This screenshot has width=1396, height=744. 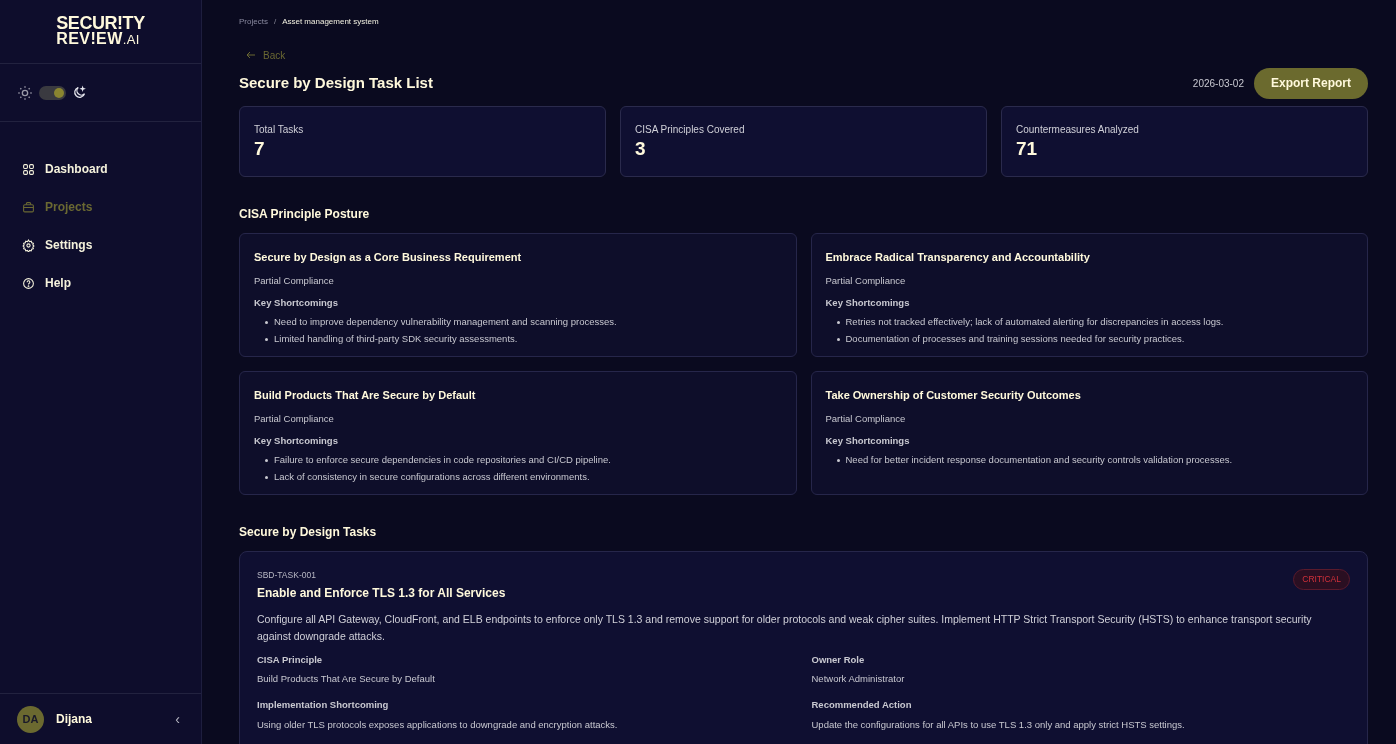 What do you see at coordinates (52, 92) in the screenshot?
I see `theme-toggle` at bounding box center [52, 92].